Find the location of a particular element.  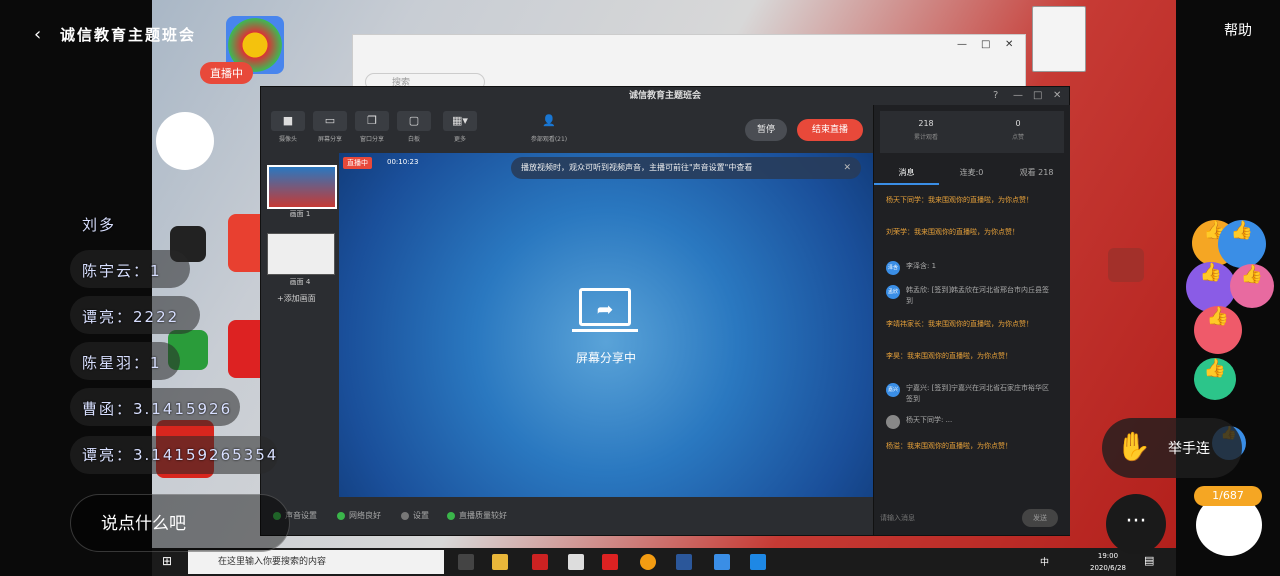

page-thumb-1-label: 画面 1 is located at coordinates (300, 214).